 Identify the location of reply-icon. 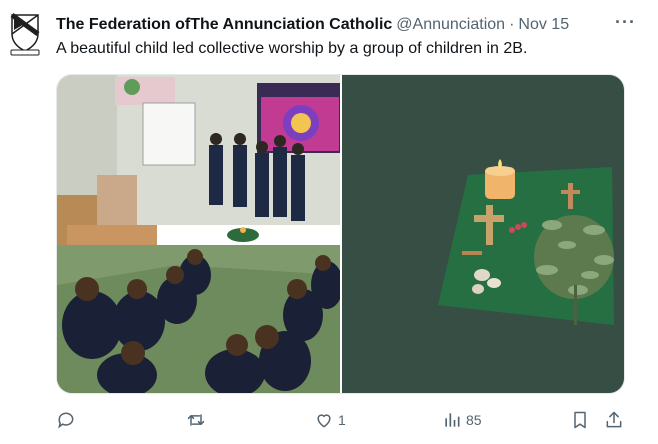
(66, 420).